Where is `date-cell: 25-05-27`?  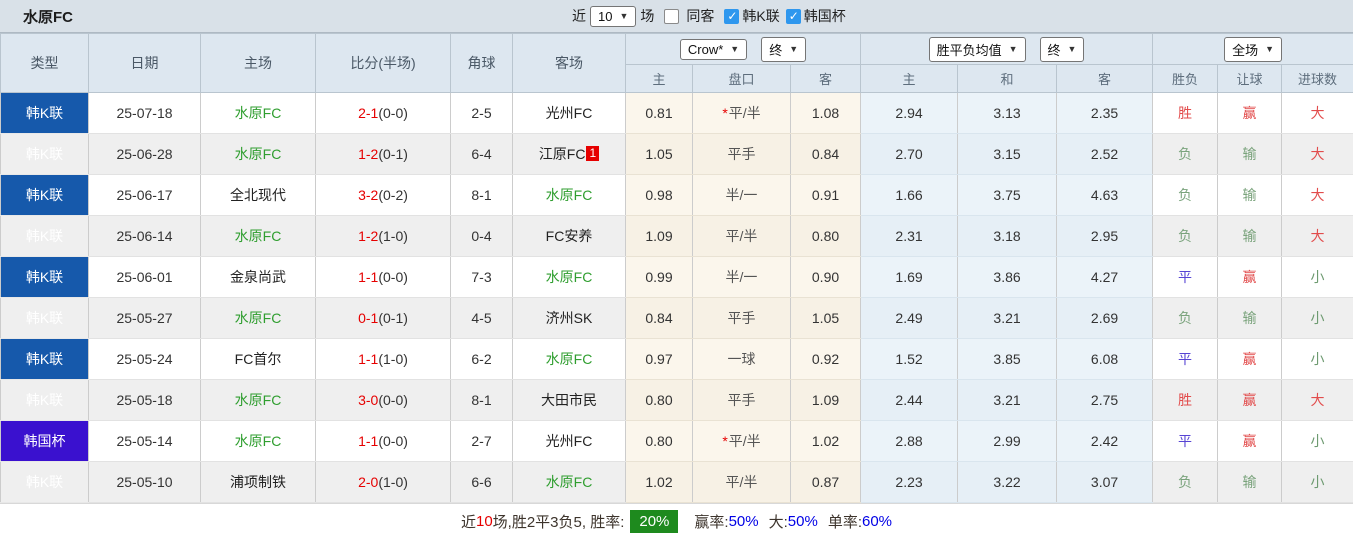 date-cell: 25-05-27 is located at coordinates (144, 318).